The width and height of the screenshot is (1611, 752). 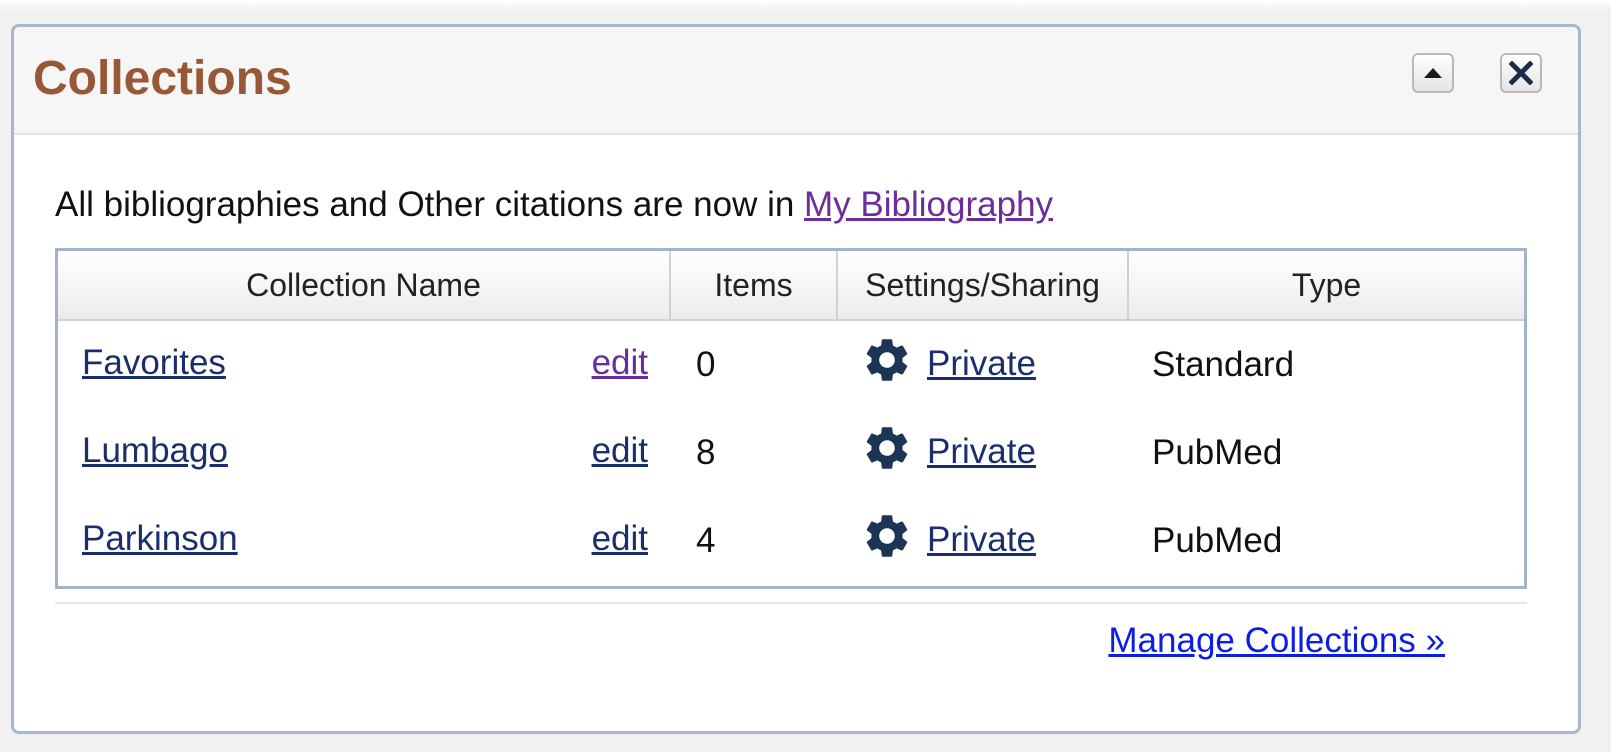 I want to click on items-count: 8, so click(x=706, y=452).